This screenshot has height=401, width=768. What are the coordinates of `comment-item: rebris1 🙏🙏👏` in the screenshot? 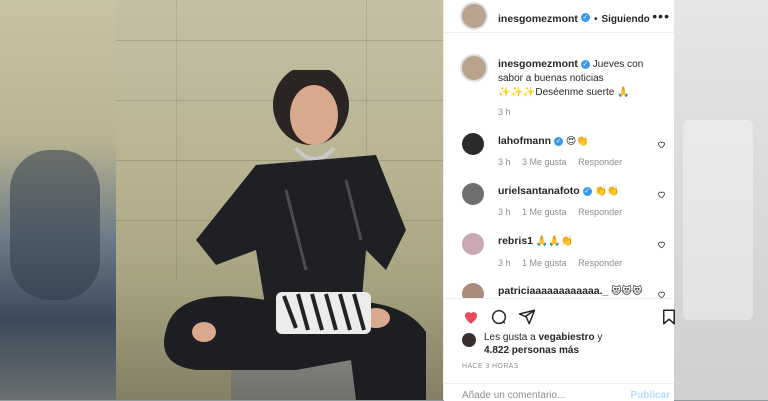 It's located at (535, 241).